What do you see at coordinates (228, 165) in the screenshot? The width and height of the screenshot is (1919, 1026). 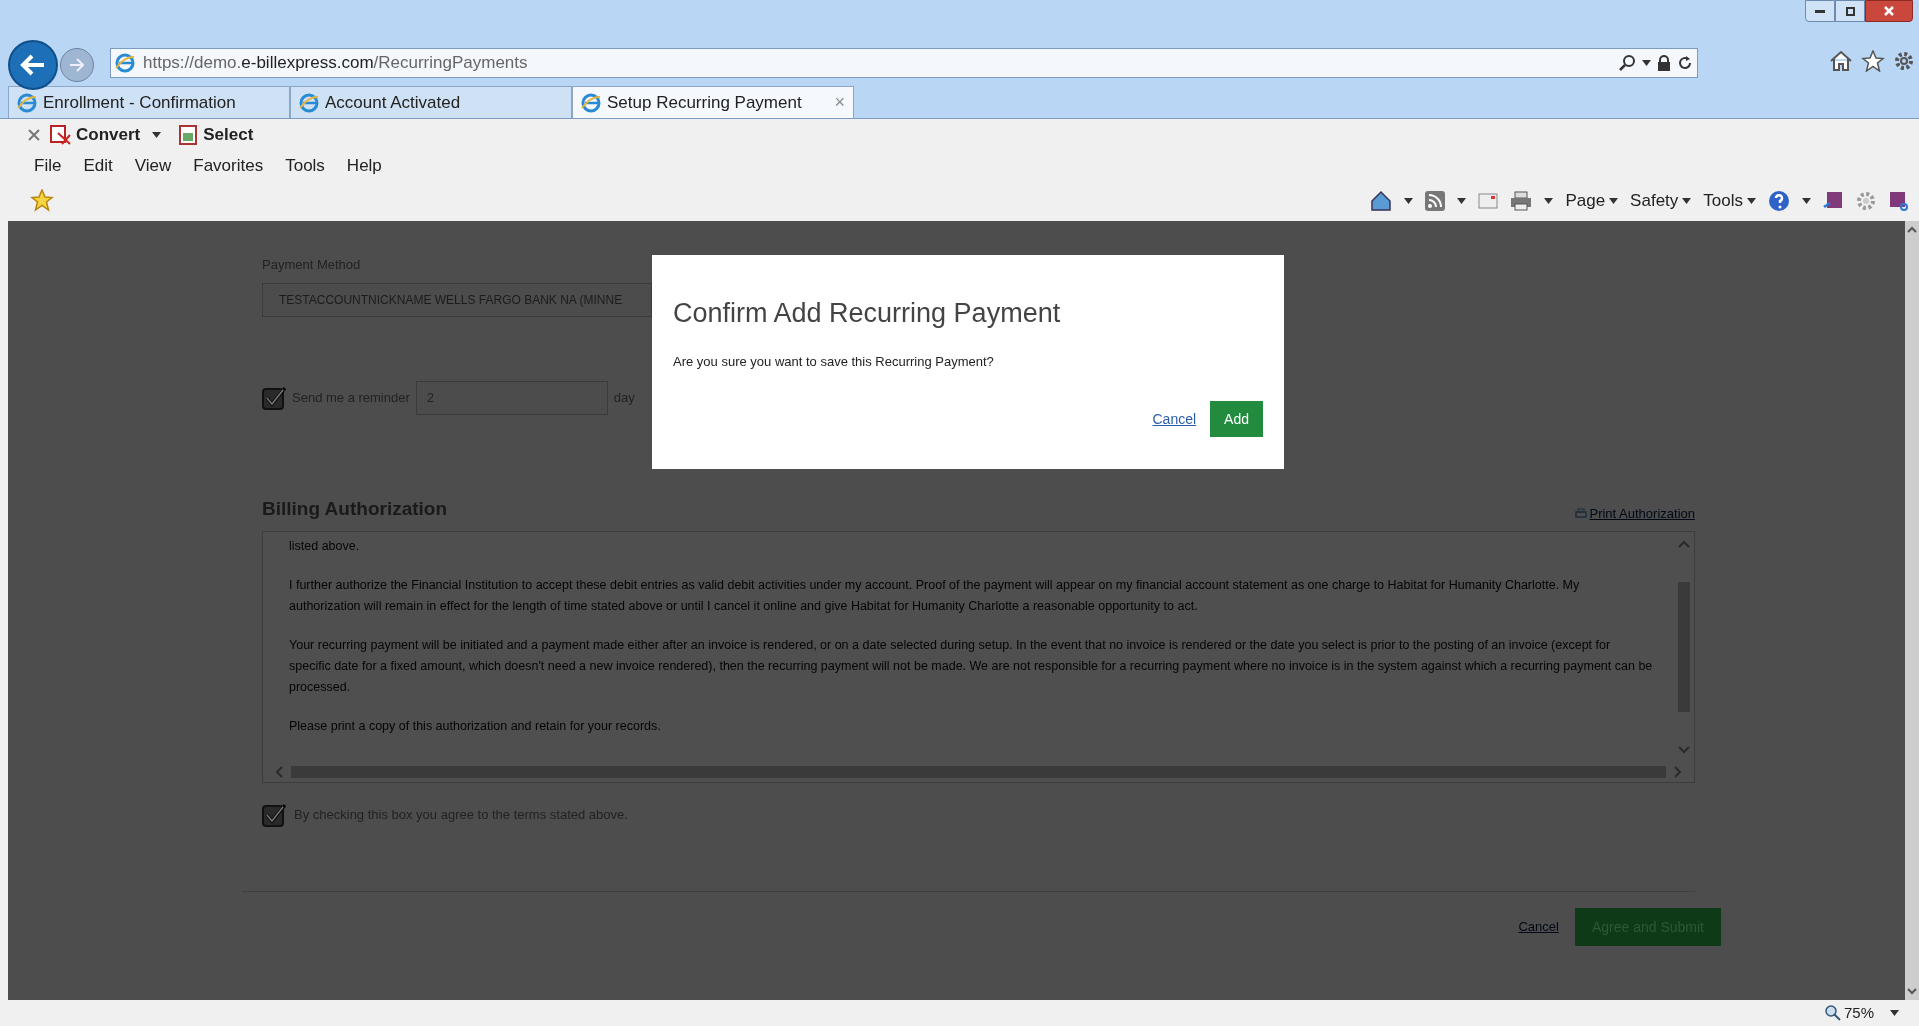 I see `menu-item: Favorites` at bounding box center [228, 165].